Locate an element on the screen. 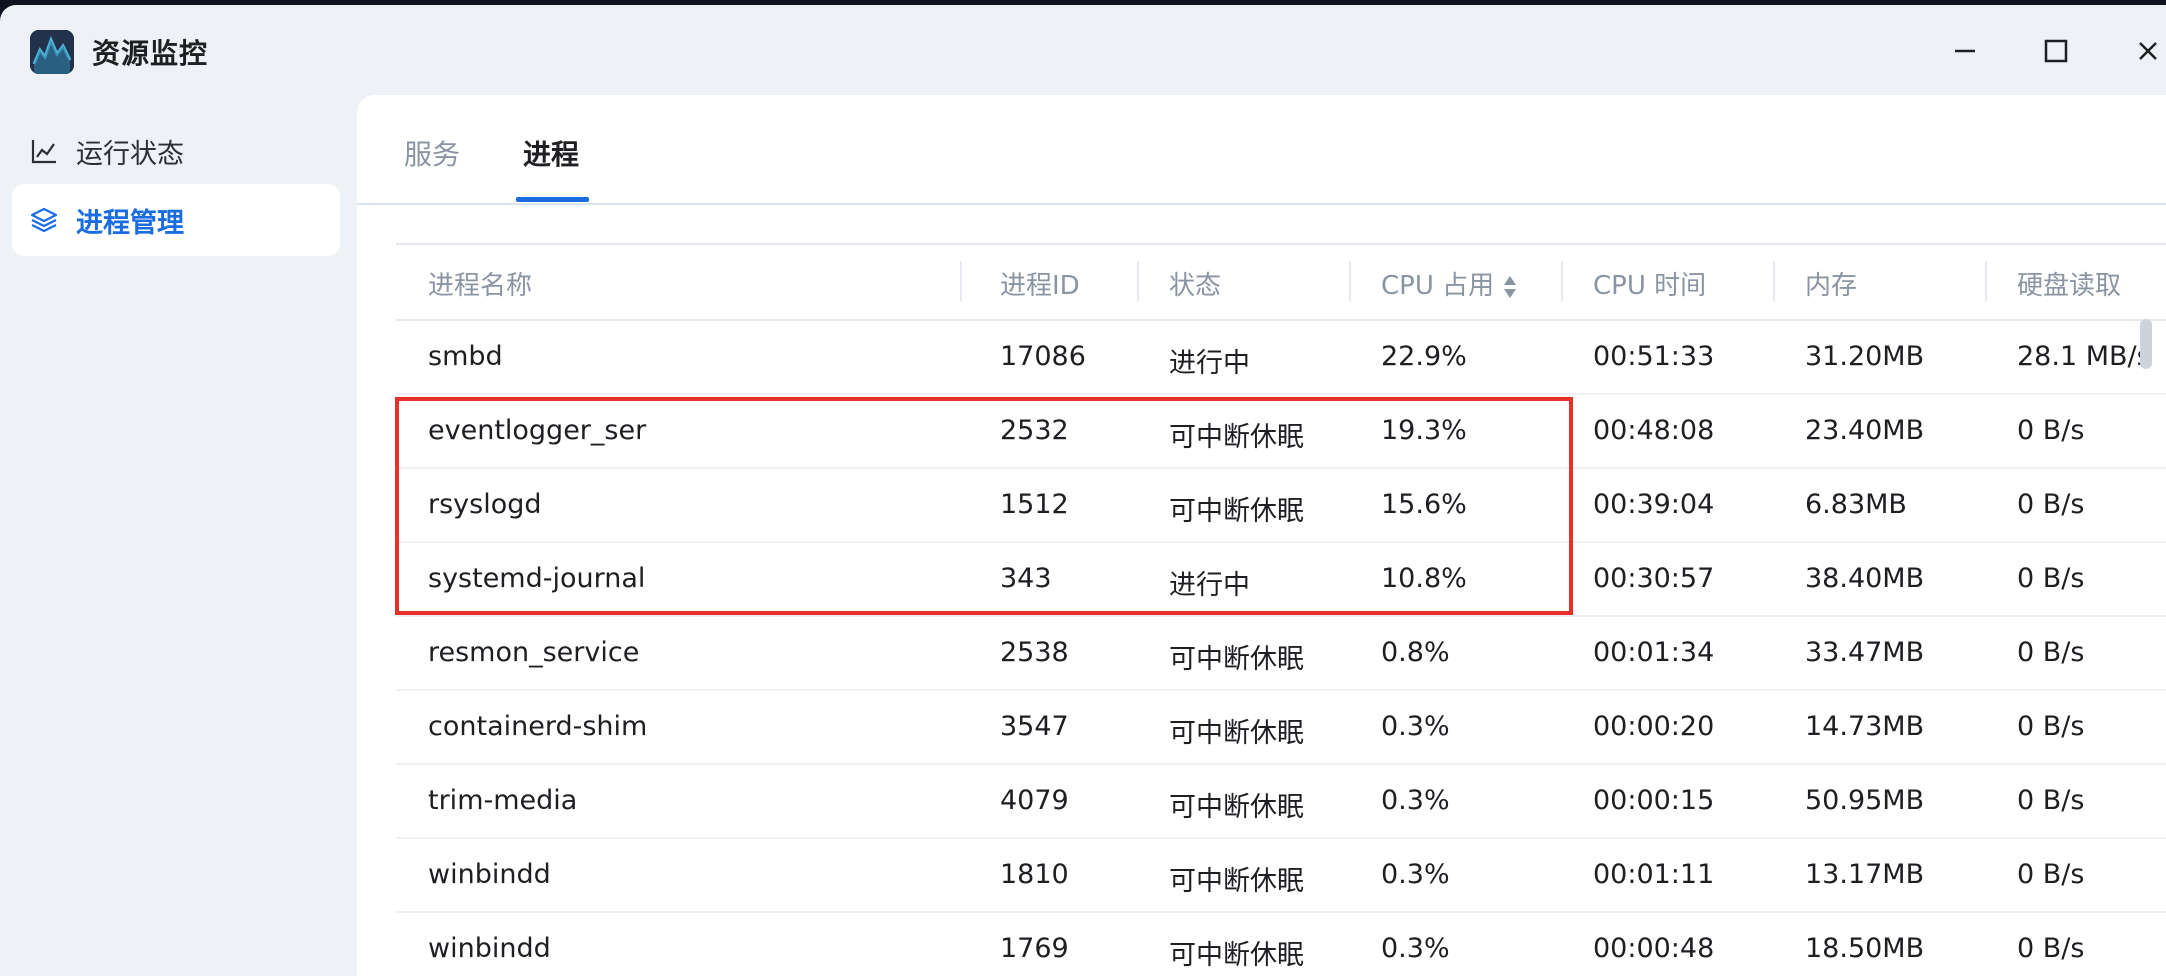 This screenshot has height=976, width=2166. tab-process: 进程 is located at coordinates (551, 153).